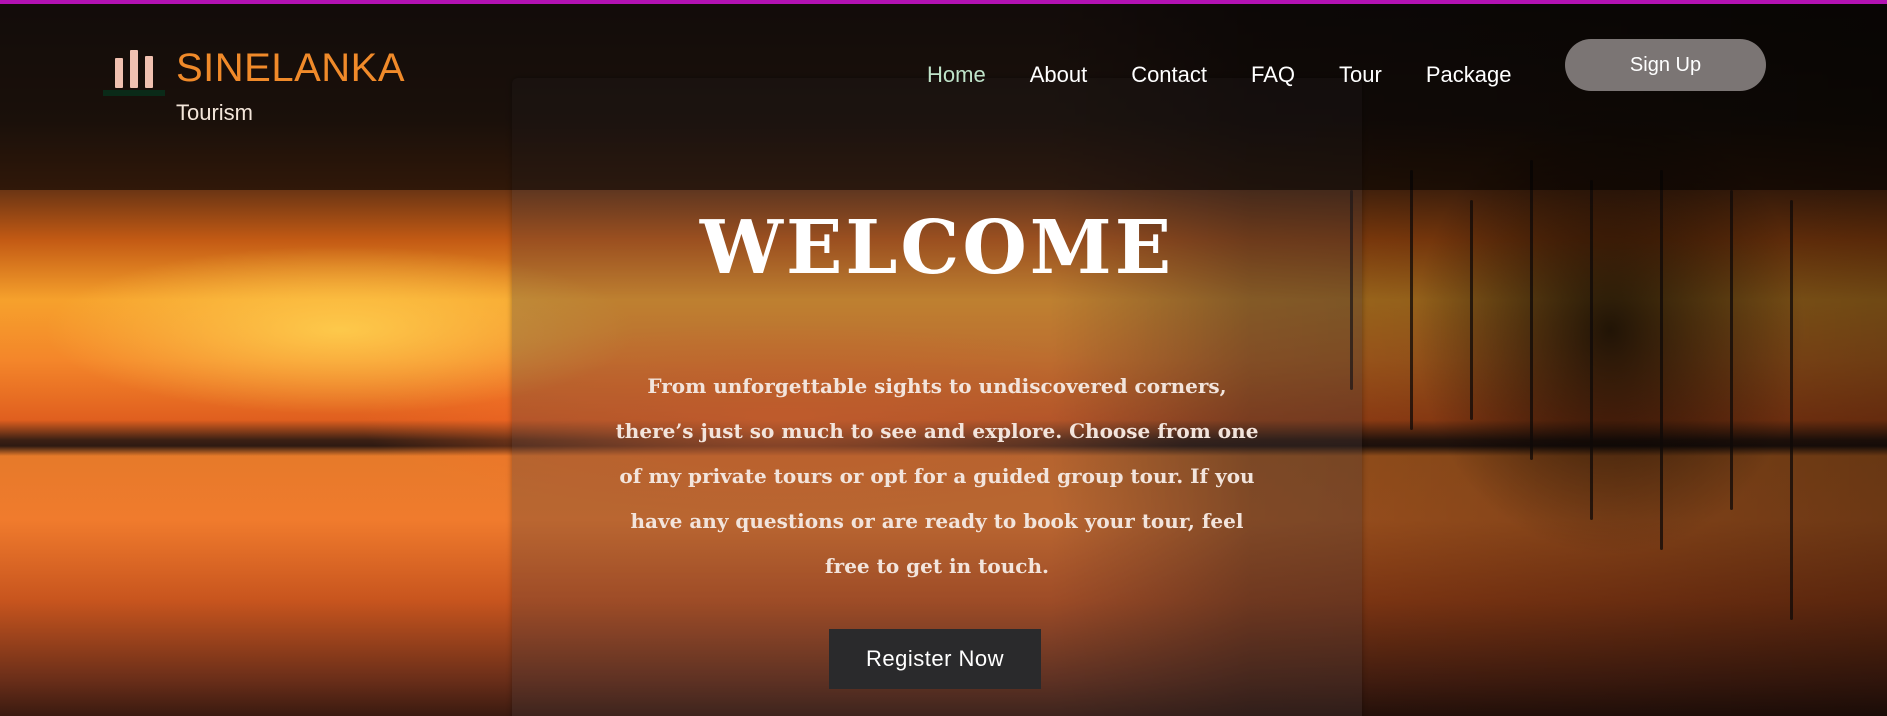 This screenshot has width=1887, height=716. I want to click on brand-subtitle: Tourism, so click(215, 112).